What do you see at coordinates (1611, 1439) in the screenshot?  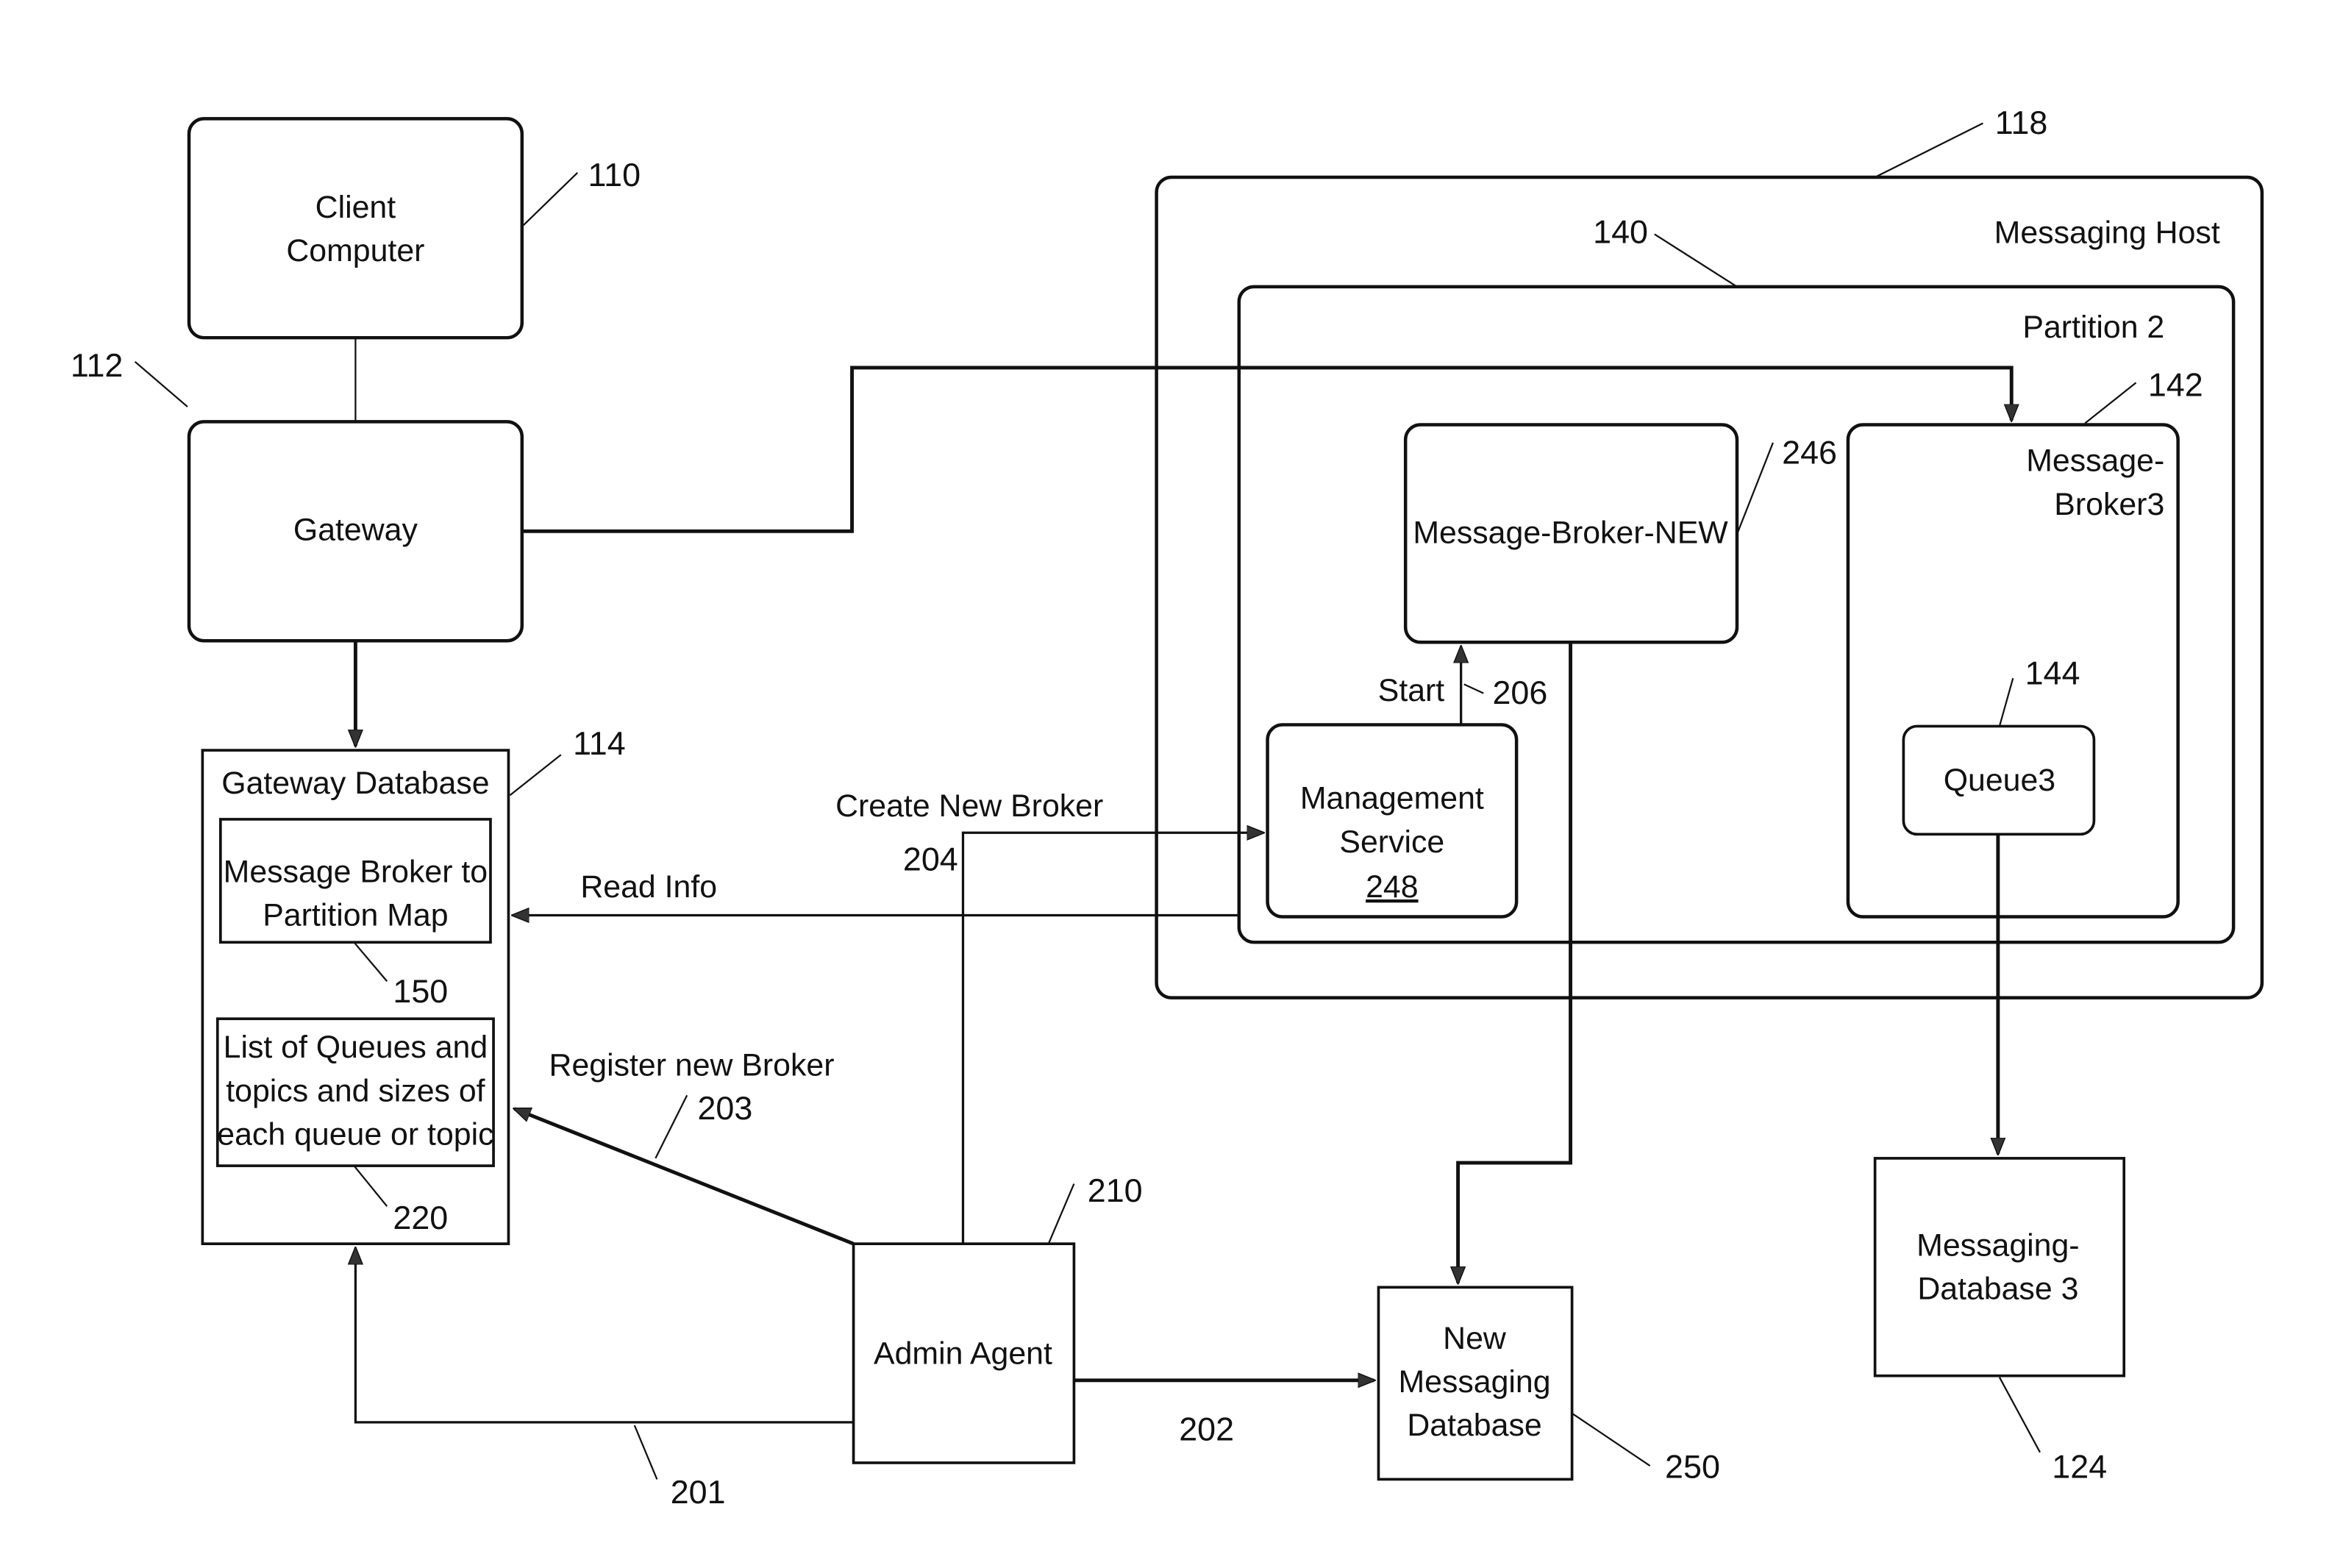 I see `ref-250-leader` at bounding box center [1611, 1439].